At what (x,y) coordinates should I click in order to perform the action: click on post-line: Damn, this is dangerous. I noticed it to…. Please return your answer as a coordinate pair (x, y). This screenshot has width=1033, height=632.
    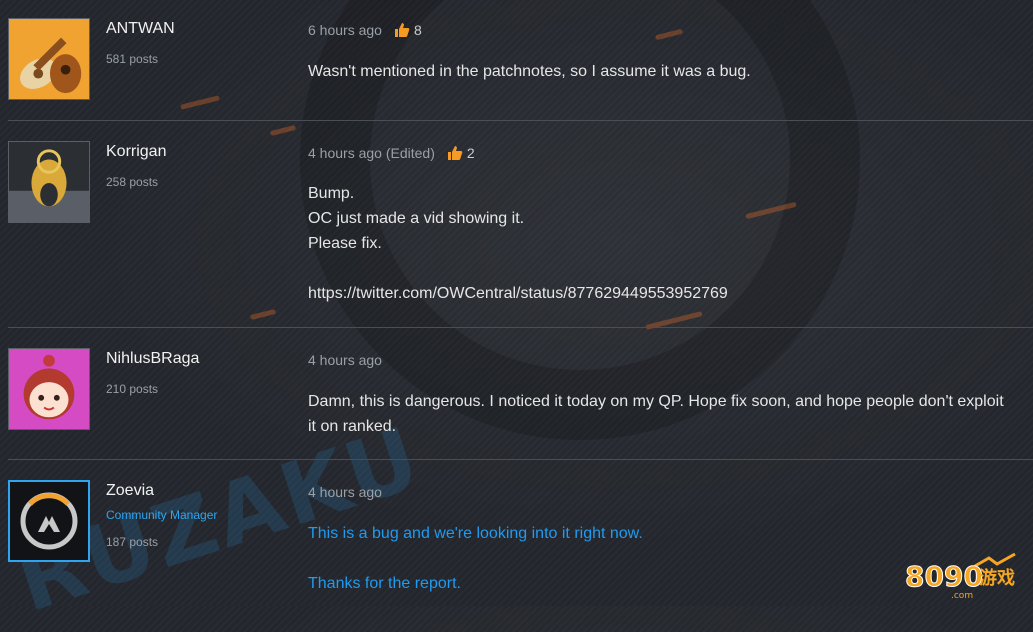
    Looking at the image, I should click on (656, 414).